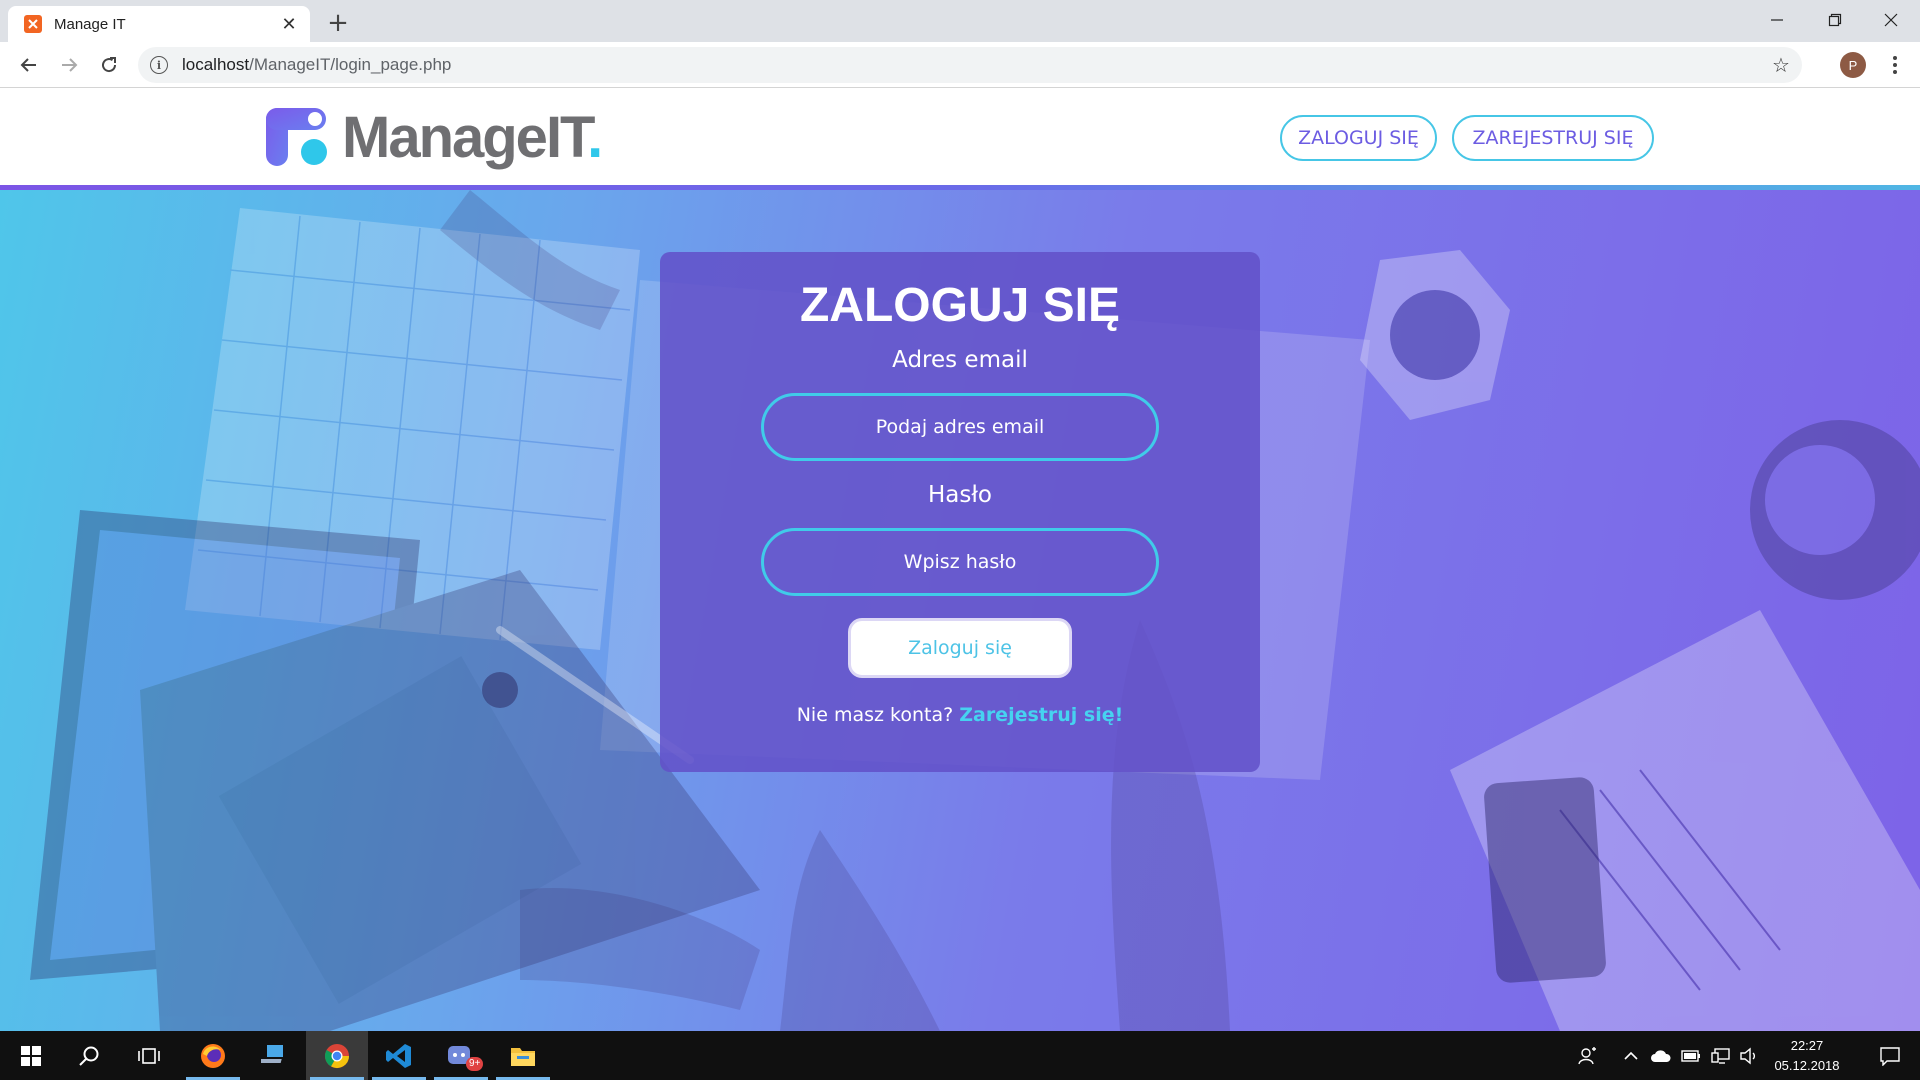 This screenshot has height=1080, width=1920. What do you see at coordinates (960, 427) in the screenshot?
I see `email-field` at bounding box center [960, 427].